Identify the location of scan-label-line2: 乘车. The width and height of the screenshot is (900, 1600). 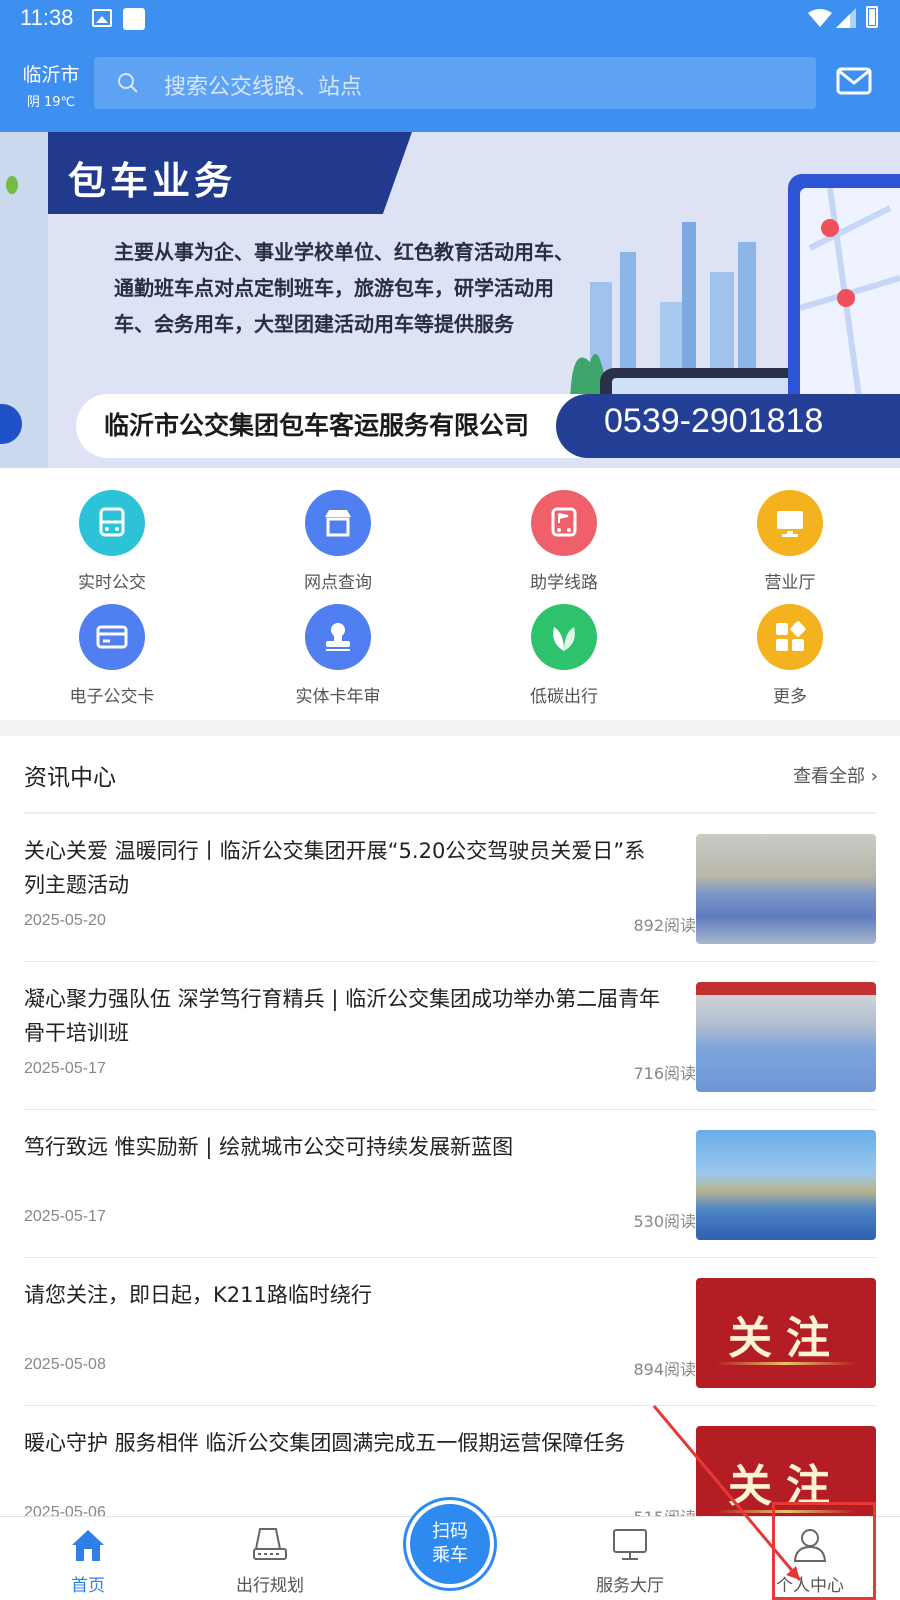
(450, 1555).